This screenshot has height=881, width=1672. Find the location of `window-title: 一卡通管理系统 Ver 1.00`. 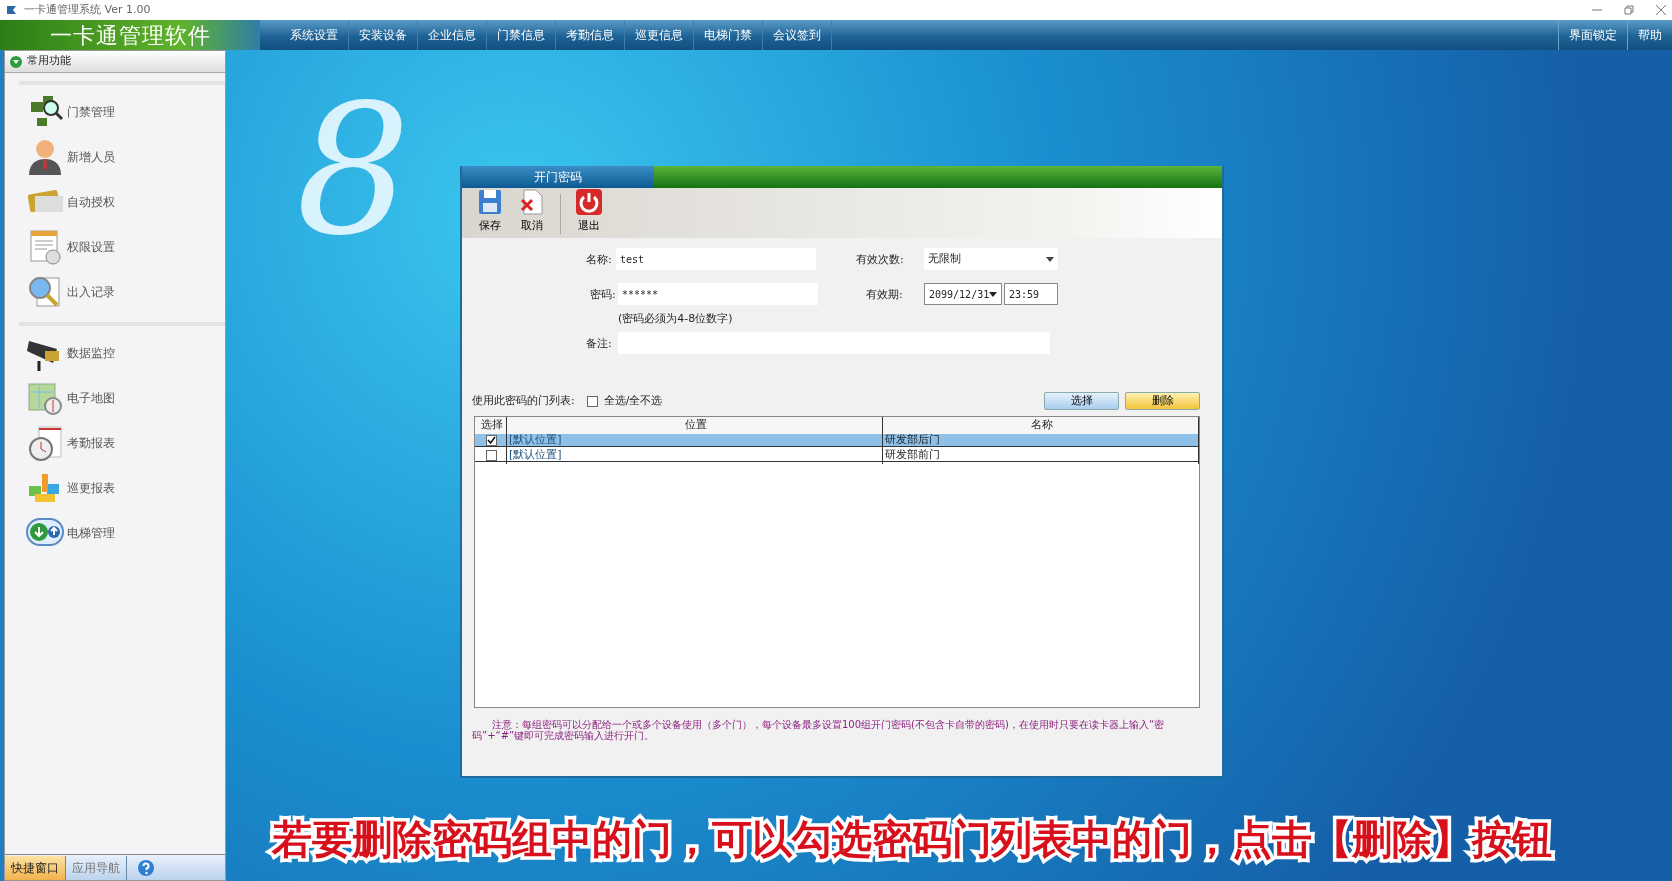

window-title: 一卡通管理系统 Ver 1.00 is located at coordinates (87, 9).